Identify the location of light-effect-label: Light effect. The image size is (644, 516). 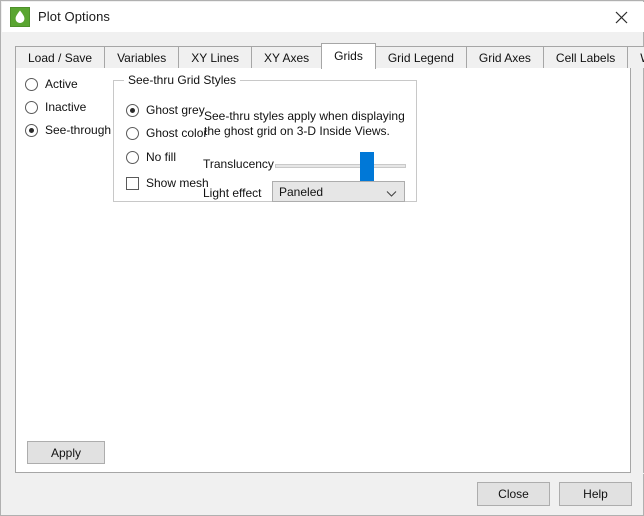
(232, 193).